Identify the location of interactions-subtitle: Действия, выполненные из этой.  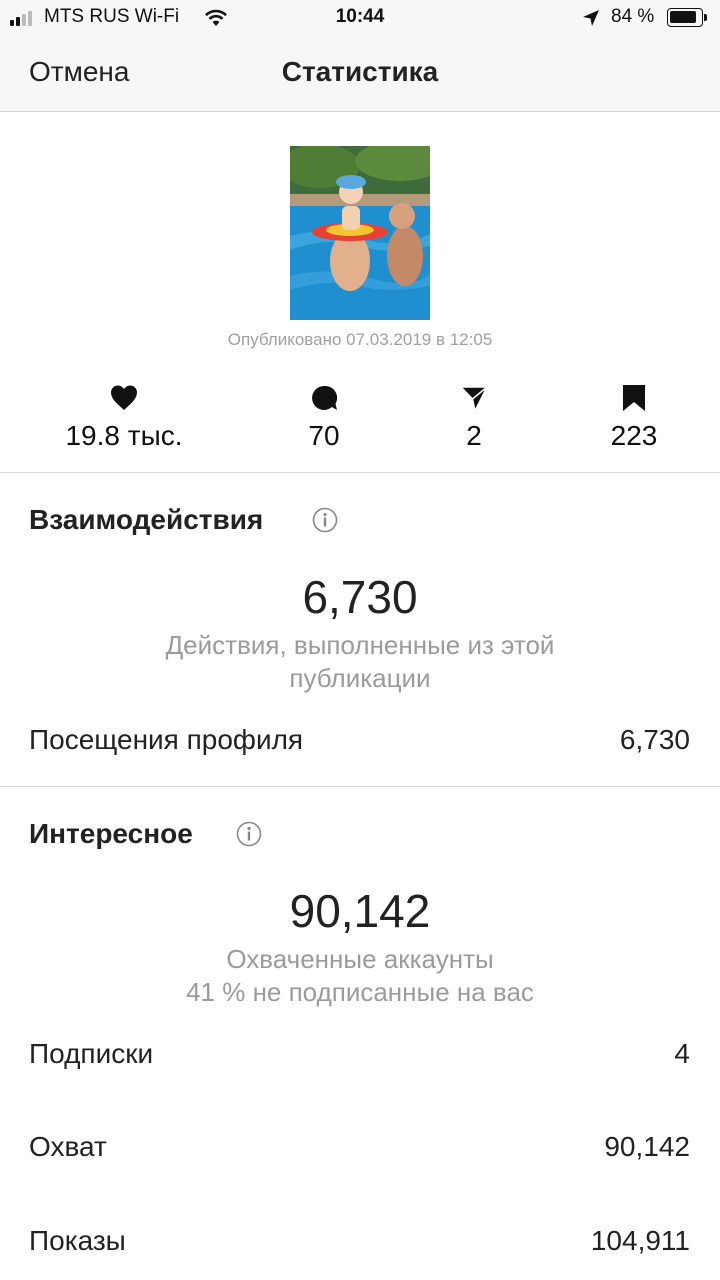
(360, 645).